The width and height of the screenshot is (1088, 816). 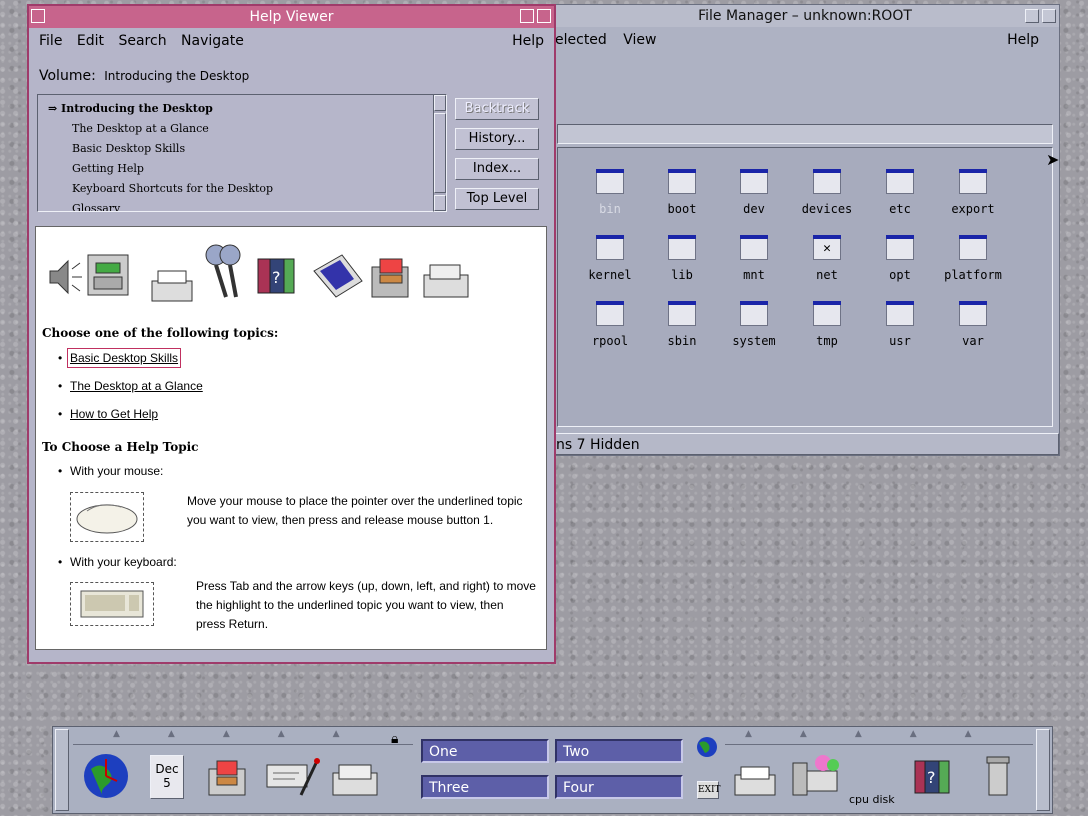 I want to click on folder-tmp: tmp, so click(x=827, y=324).